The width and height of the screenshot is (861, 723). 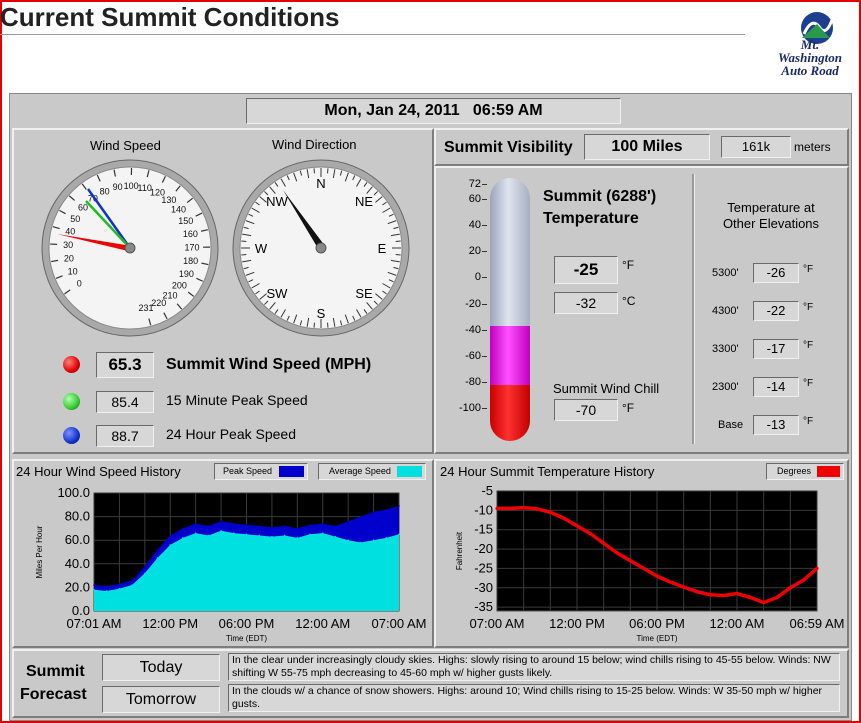 What do you see at coordinates (70, 231) in the screenshot?
I see `speed-tick-label: 40` at bounding box center [70, 231].